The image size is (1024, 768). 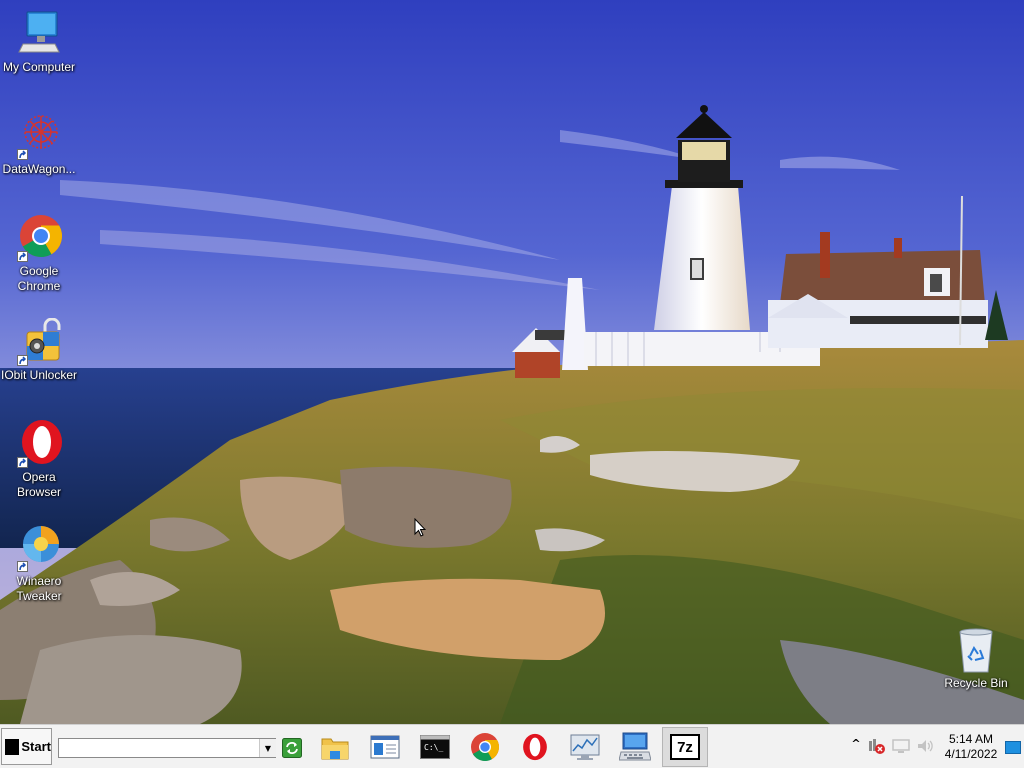 I want to click on chevron-down-icon: ▼, so click(x=267, y=748).